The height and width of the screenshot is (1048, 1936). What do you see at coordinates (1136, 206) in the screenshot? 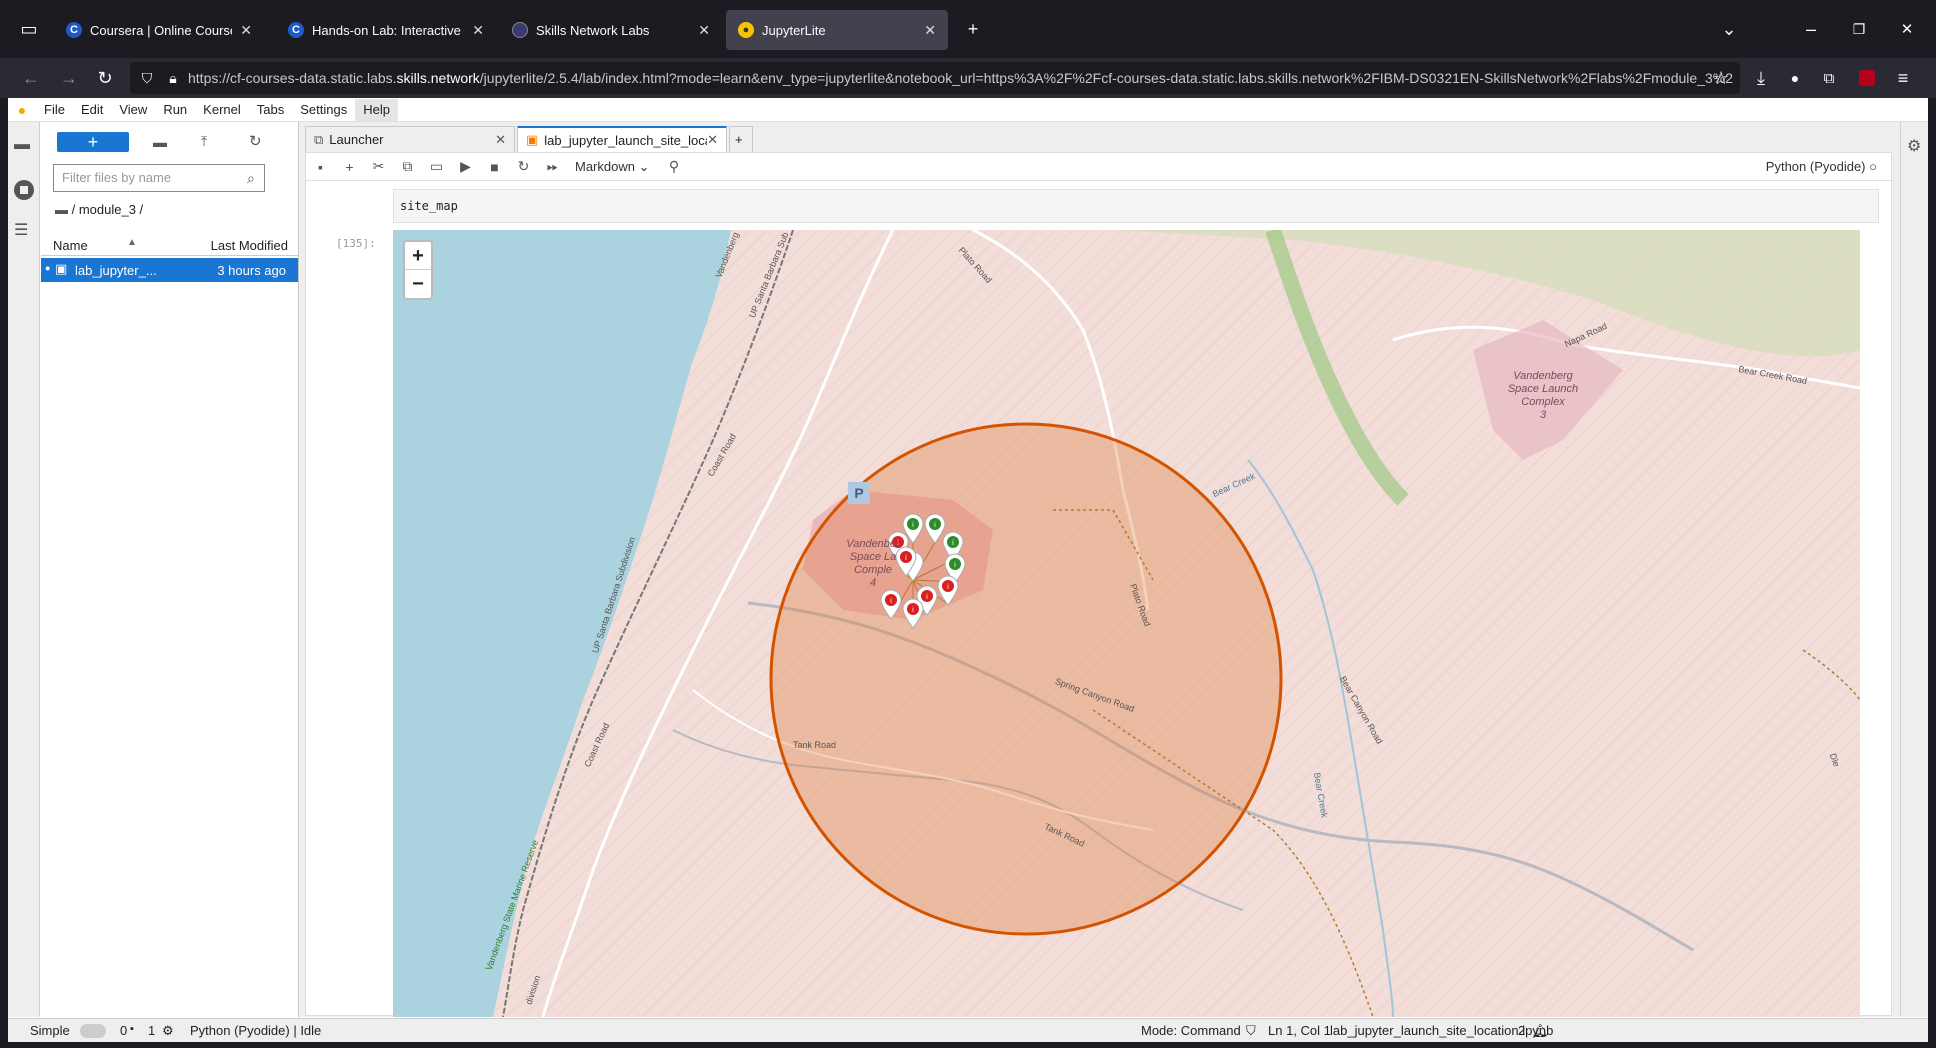
I see `code-cell-input: site_map` at bounding box center [1136, 206].